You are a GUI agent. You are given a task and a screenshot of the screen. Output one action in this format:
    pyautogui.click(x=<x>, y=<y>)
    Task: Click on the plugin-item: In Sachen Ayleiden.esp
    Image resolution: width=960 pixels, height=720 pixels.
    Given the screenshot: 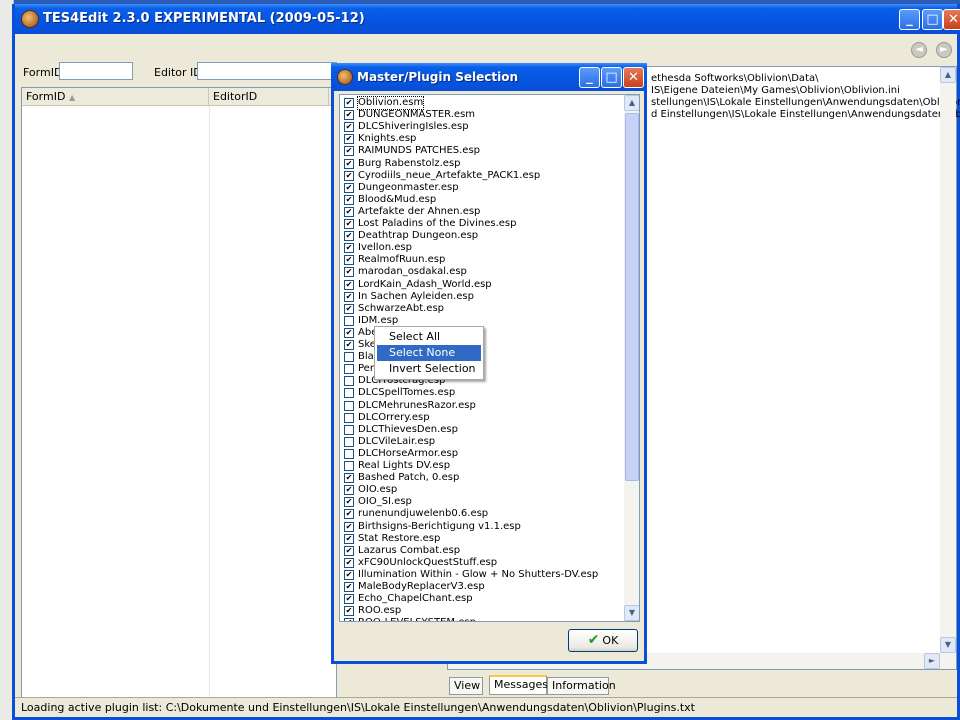 What is the action you would take?
    pyautogui.click(x=487, y=297)
    